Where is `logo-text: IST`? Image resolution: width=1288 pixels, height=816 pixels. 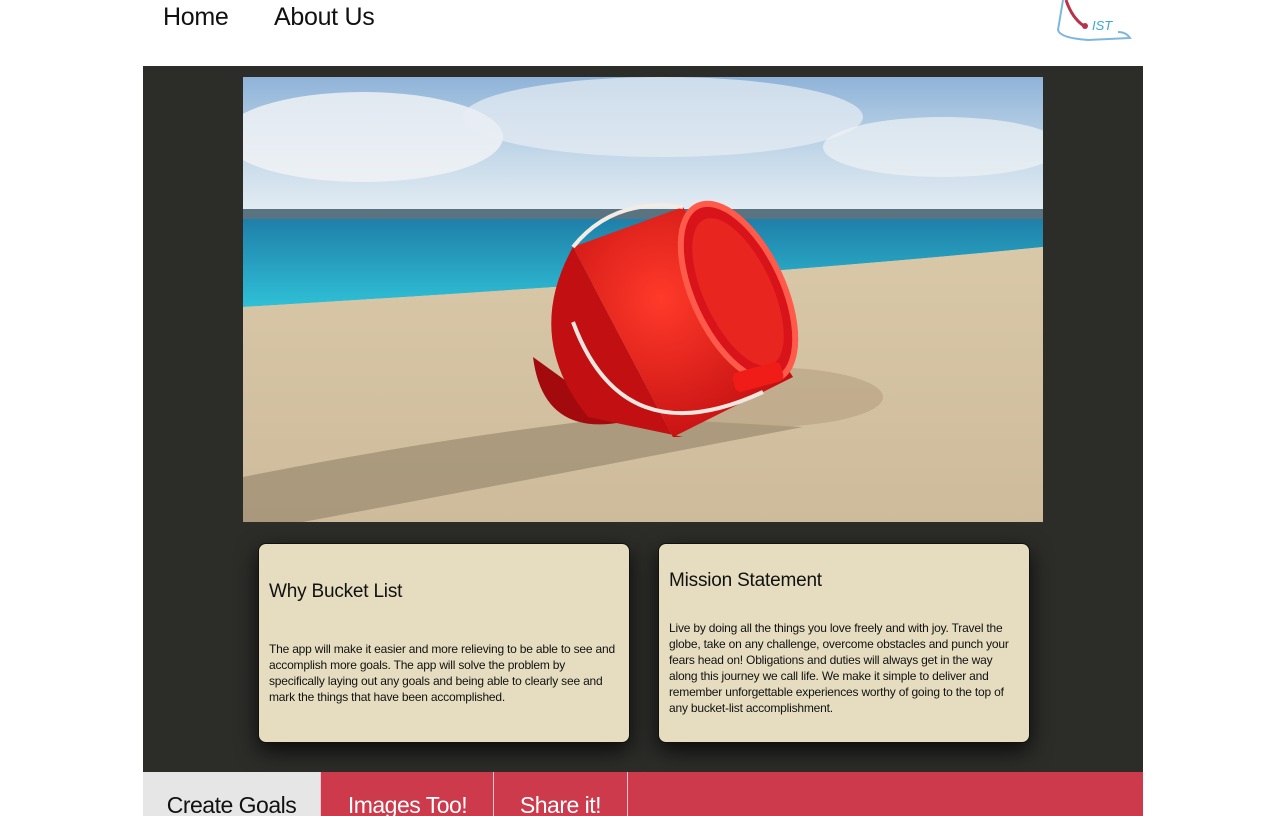
logo-text: IST is located at coordinates (1102, 25).